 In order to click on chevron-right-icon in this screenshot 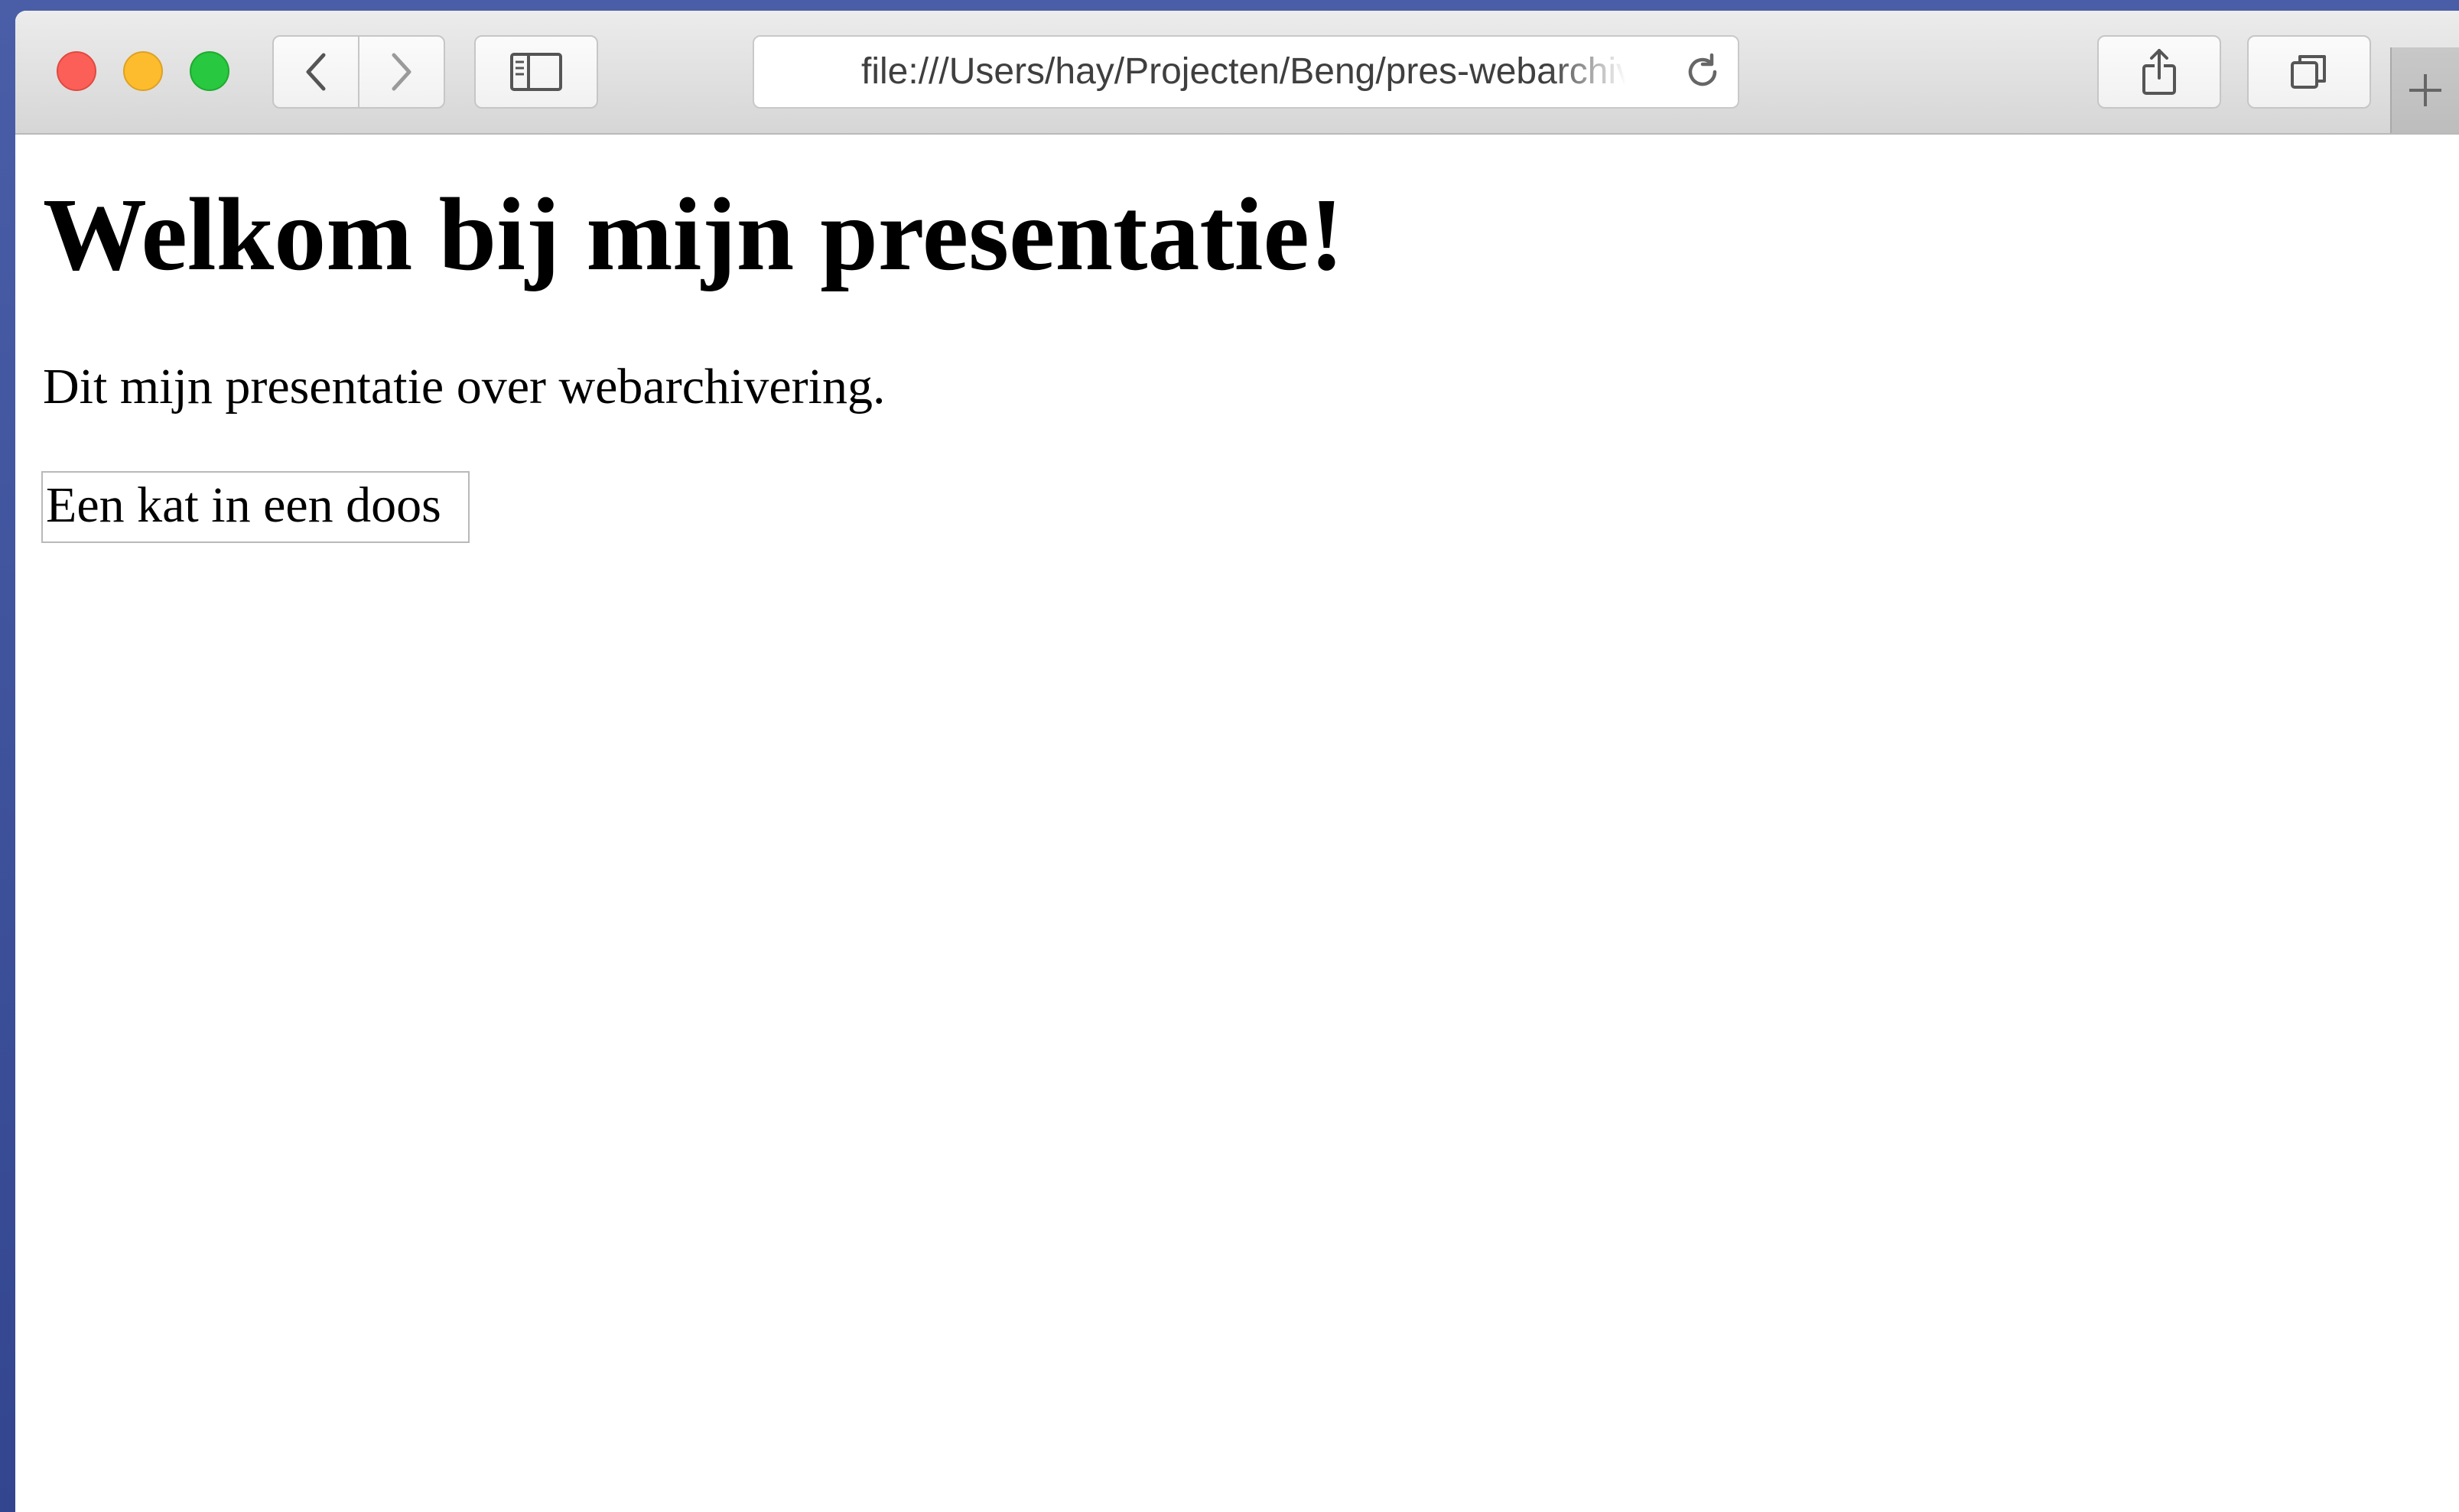, I will do `click(401, 72)`.